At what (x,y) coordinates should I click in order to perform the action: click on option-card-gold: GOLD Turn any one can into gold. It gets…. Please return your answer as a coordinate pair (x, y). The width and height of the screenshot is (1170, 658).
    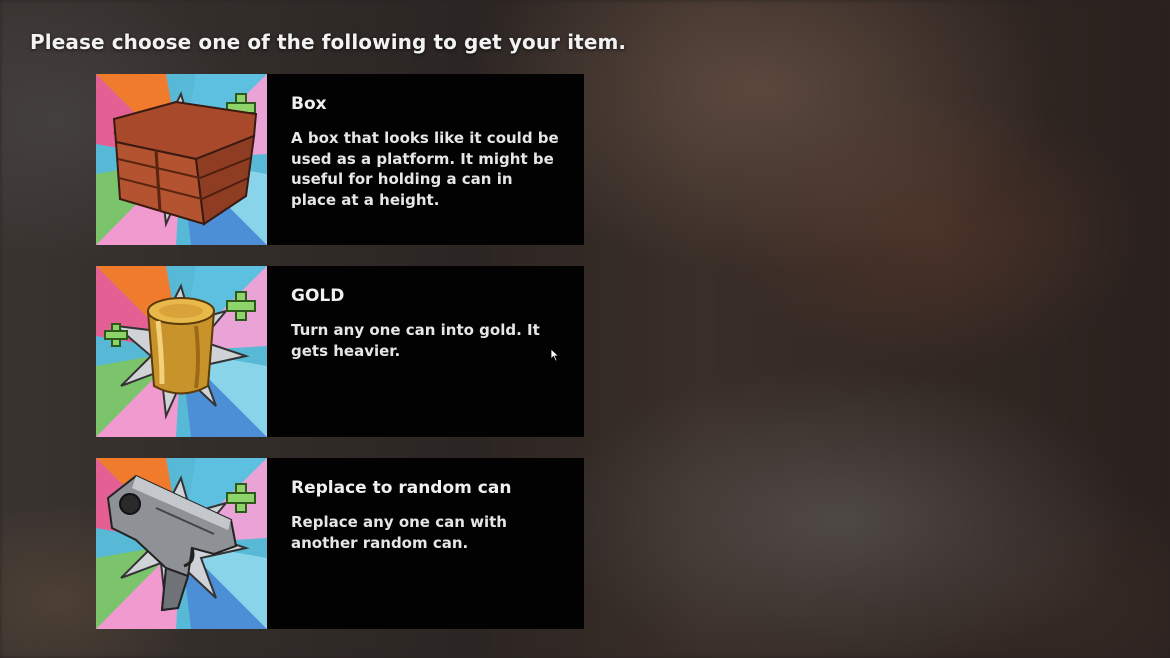
    Looking at the image, I should click on (340, 351).